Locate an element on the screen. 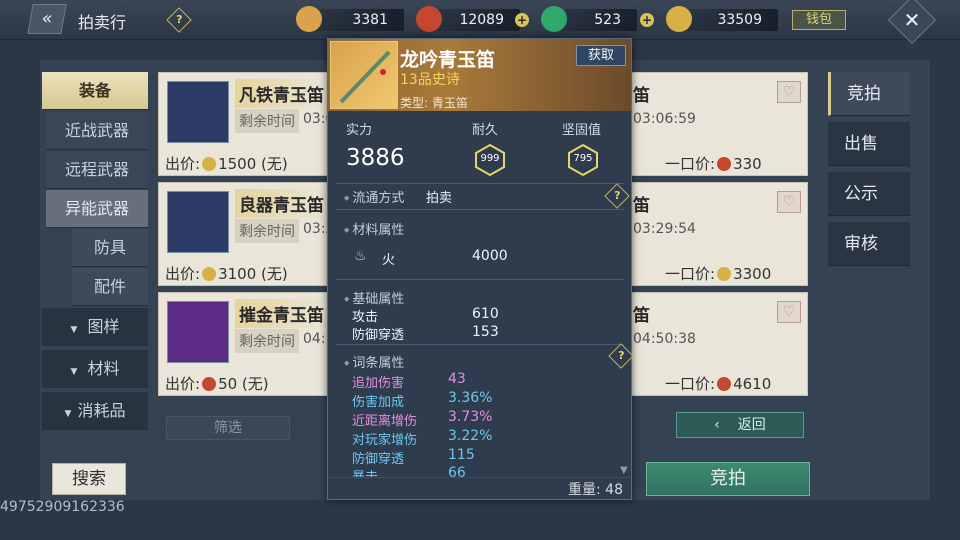 The height and width of the screenshot is (540, 960). player-id: 49752909162336 is located at coordinates (62, 507).